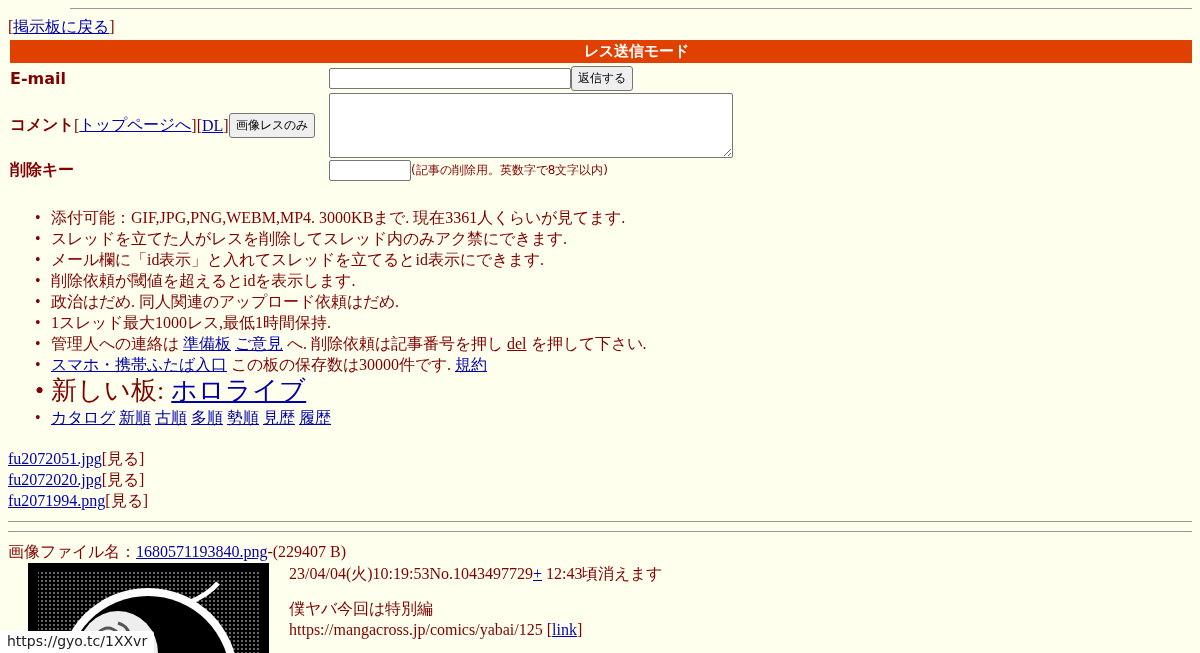 The height and width of the screenshot is (653, 1200). What do you see at coordinates (55, 458) in the screenshot?
I see `file-link: fu2072051.jpg` at bounding box center [55, 458].